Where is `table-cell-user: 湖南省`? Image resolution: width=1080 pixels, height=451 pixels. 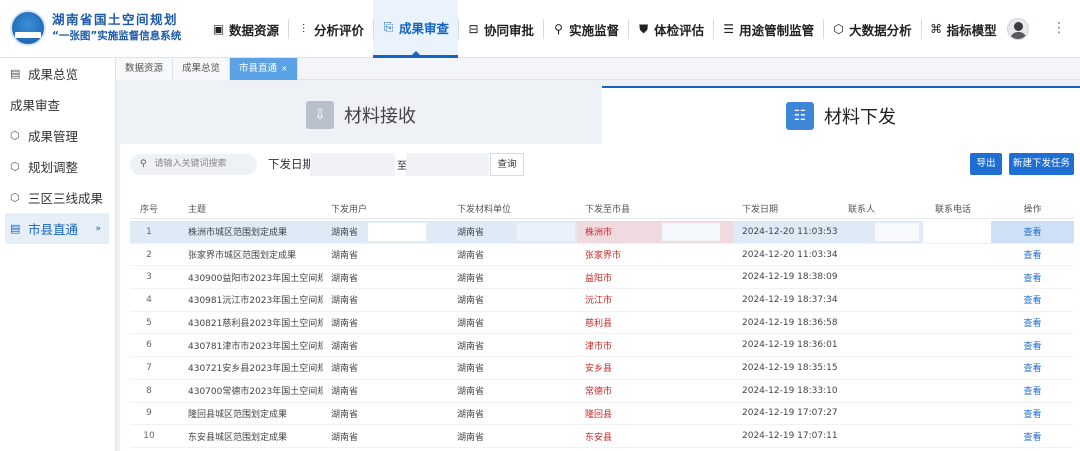
table-cell-user: 湖南省 is located at coordinates (386, 255).